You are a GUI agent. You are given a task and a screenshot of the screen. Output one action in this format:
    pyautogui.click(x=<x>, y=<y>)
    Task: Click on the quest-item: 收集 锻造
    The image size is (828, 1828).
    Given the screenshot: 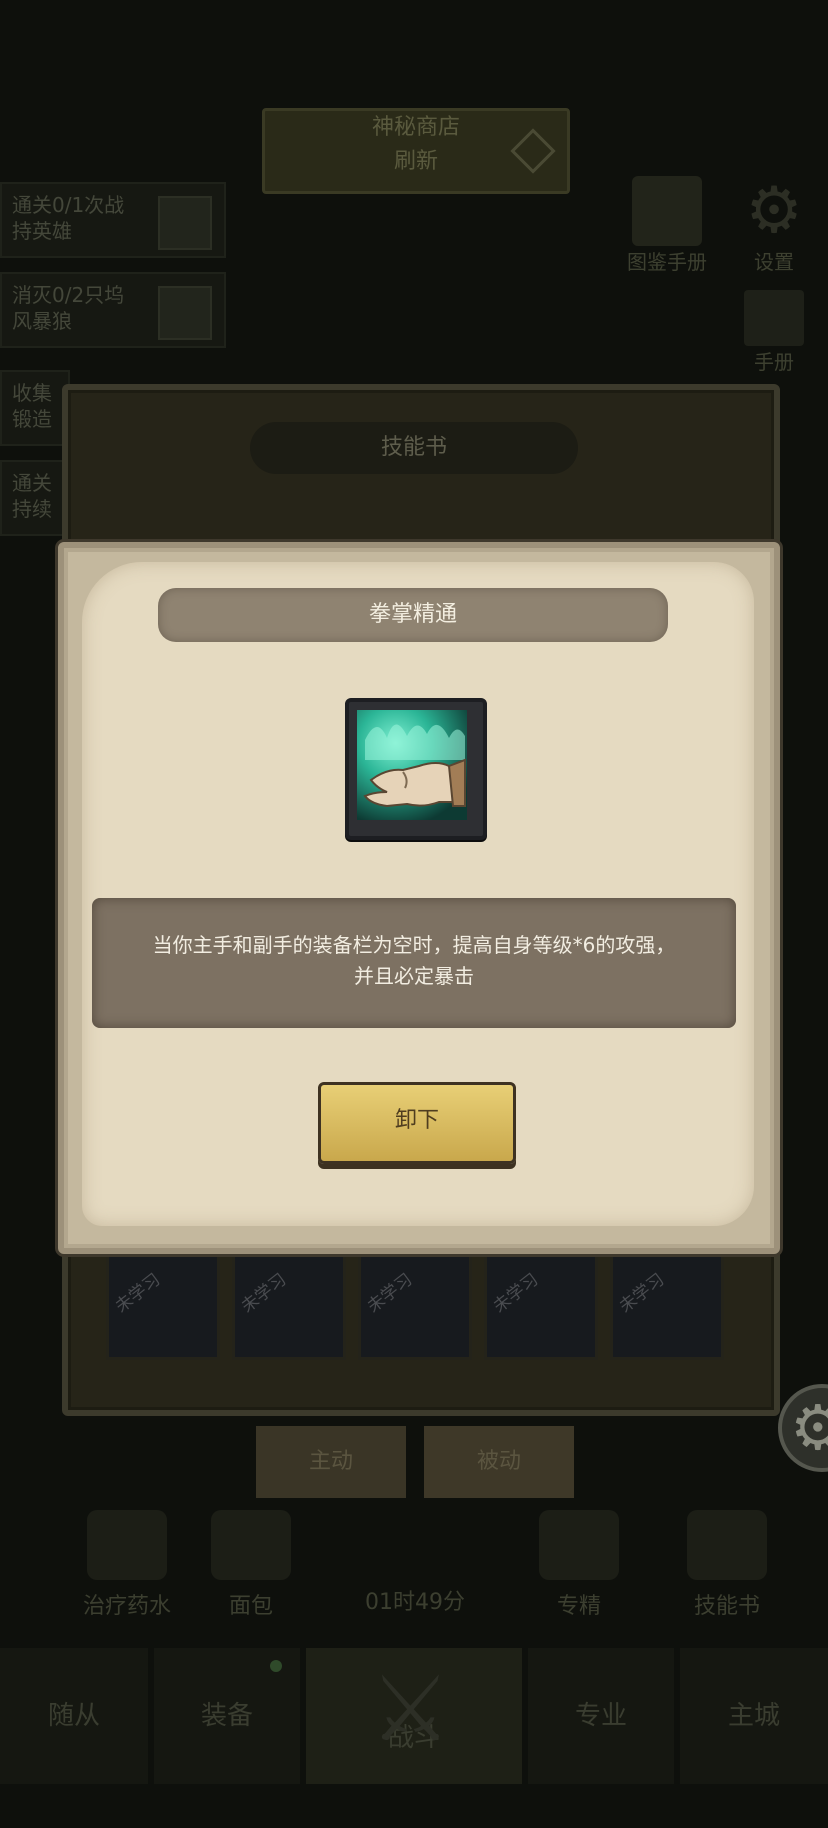 What is the action you would take?
    pyautogui.click(x=35, y=408)
    